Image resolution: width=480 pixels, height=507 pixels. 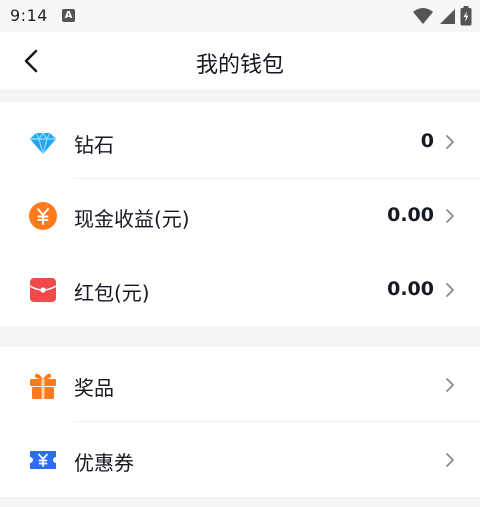 What do you see at coordinates (423, 16) in the screenshot?
I see `wifi-icon` at bounding box center [423, 16].